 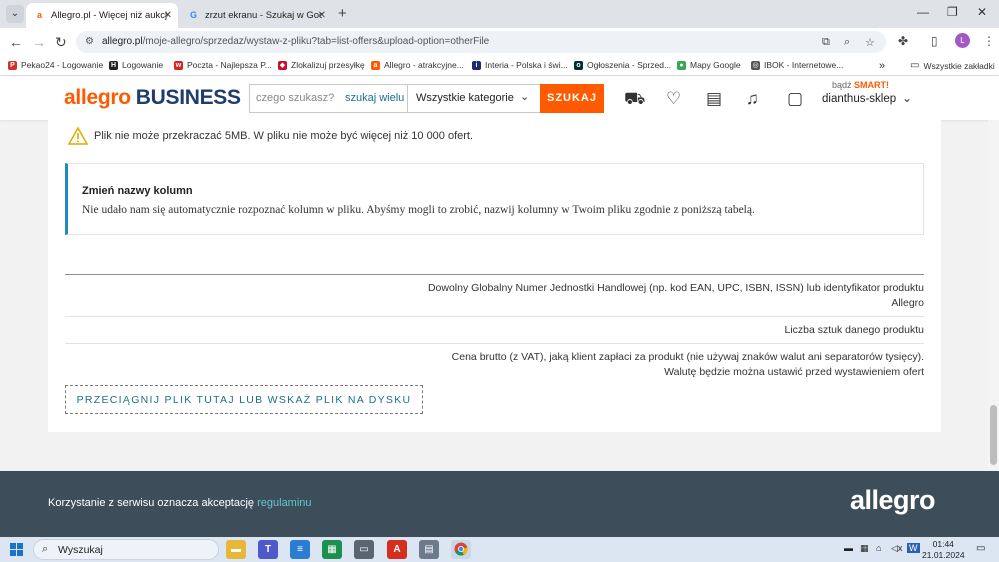 What do you see at coordinates (826, 42) in the screenshot?
I see `install-app-icon: ⧉` at bounding box center [826, 42].